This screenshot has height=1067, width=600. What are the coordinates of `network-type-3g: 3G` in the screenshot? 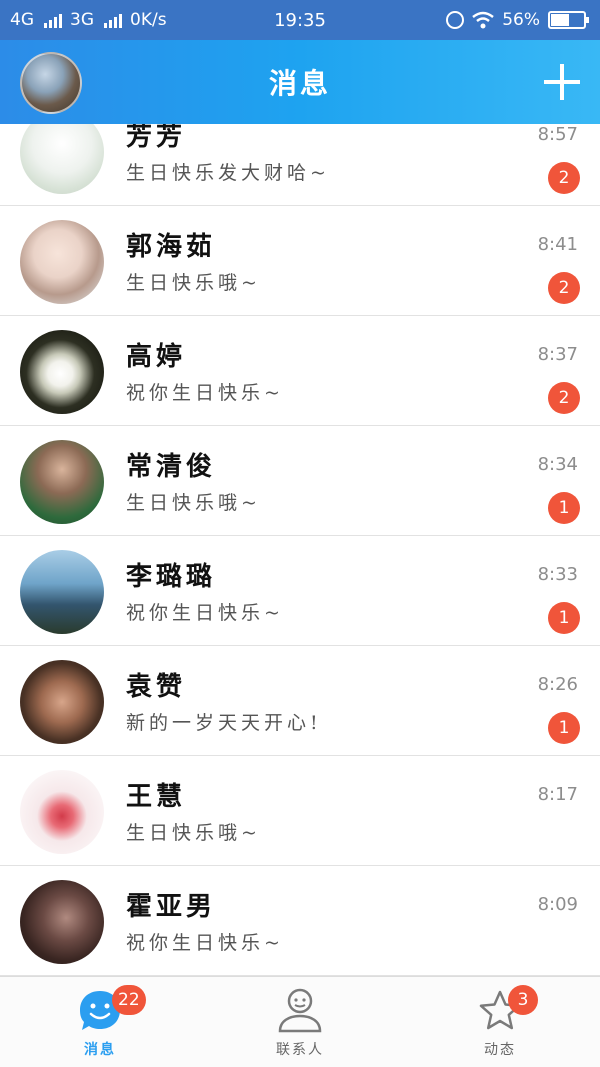 It's located at (82, 20).